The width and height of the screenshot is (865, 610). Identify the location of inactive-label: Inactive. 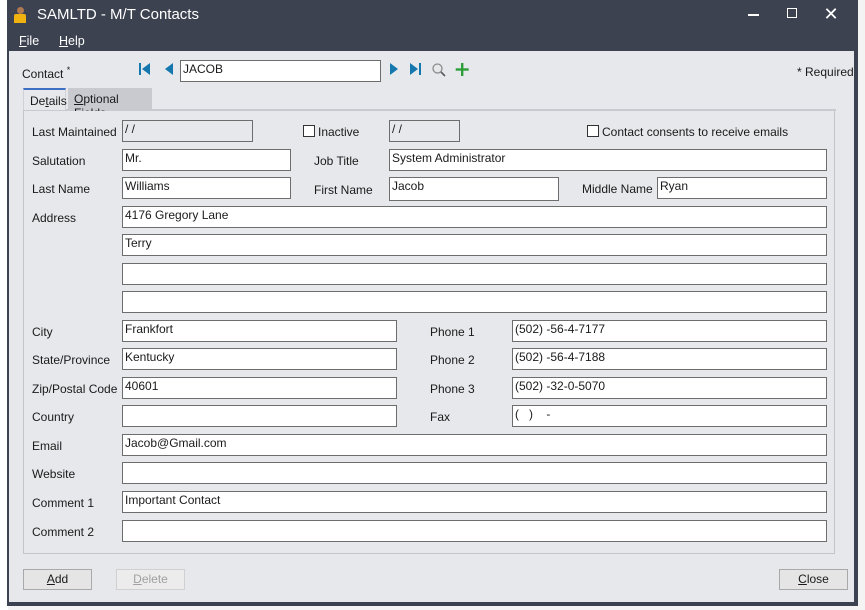
(339, 132).